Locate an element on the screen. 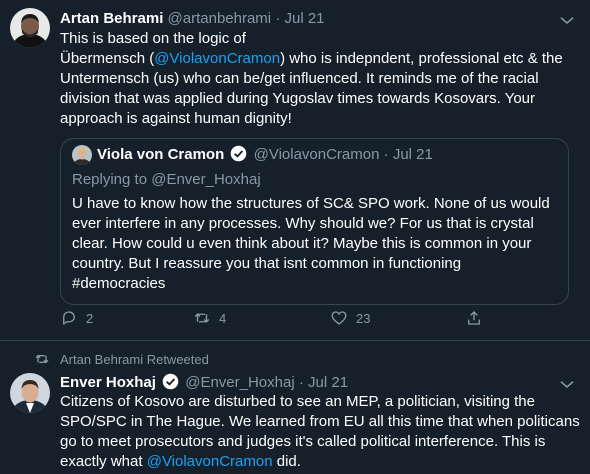 Image resolution: width=590 pixels, height=474 pixels. tweet-line: This is based on the logic of is located at coordinates (153, 38).